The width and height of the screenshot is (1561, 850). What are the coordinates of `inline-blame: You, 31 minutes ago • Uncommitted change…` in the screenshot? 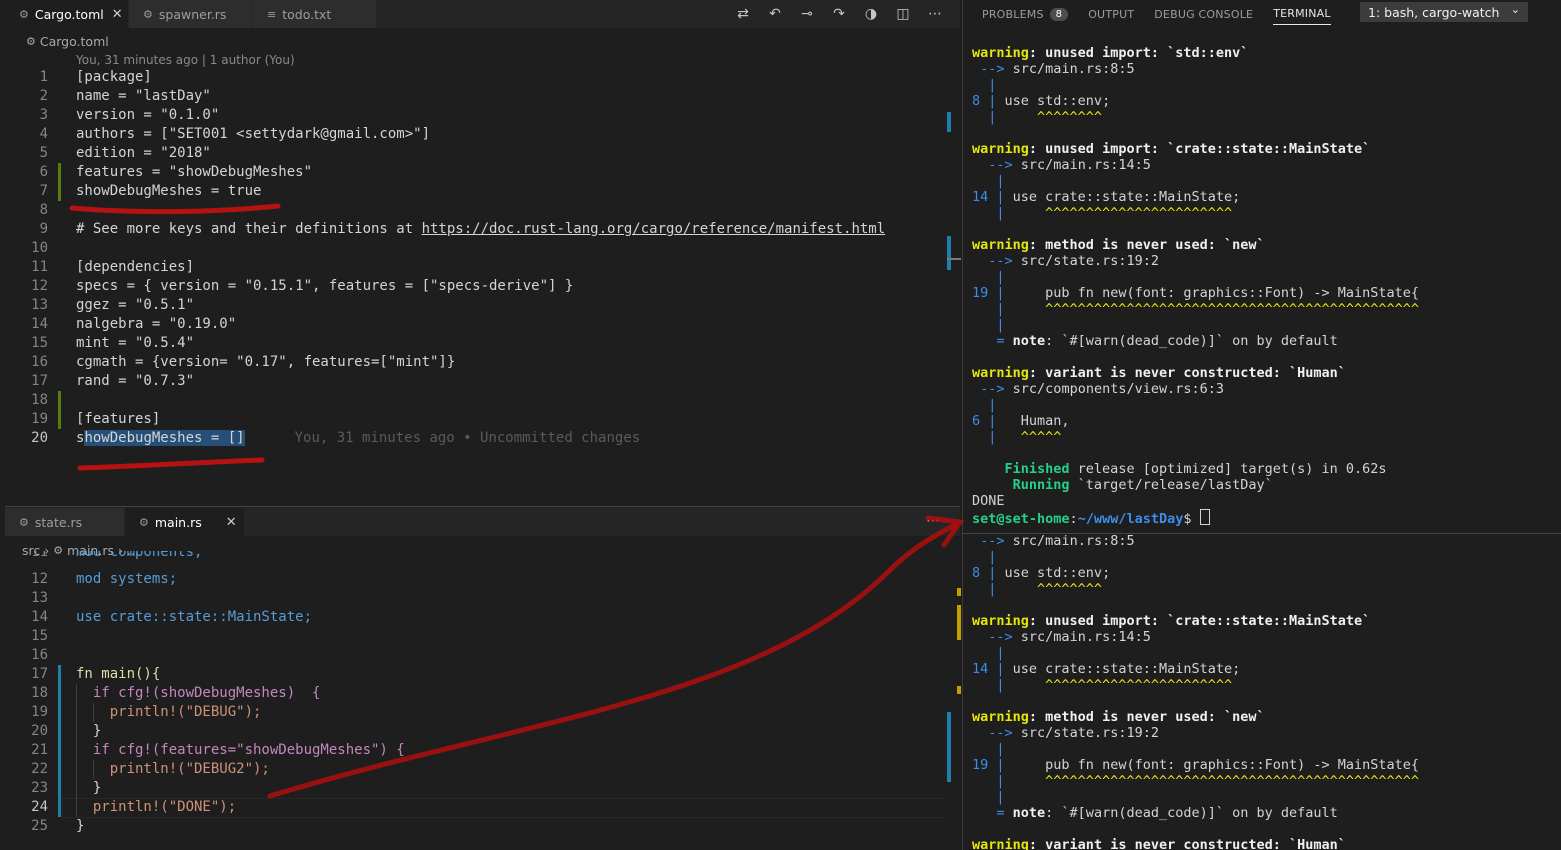 It's located at (467, 438).